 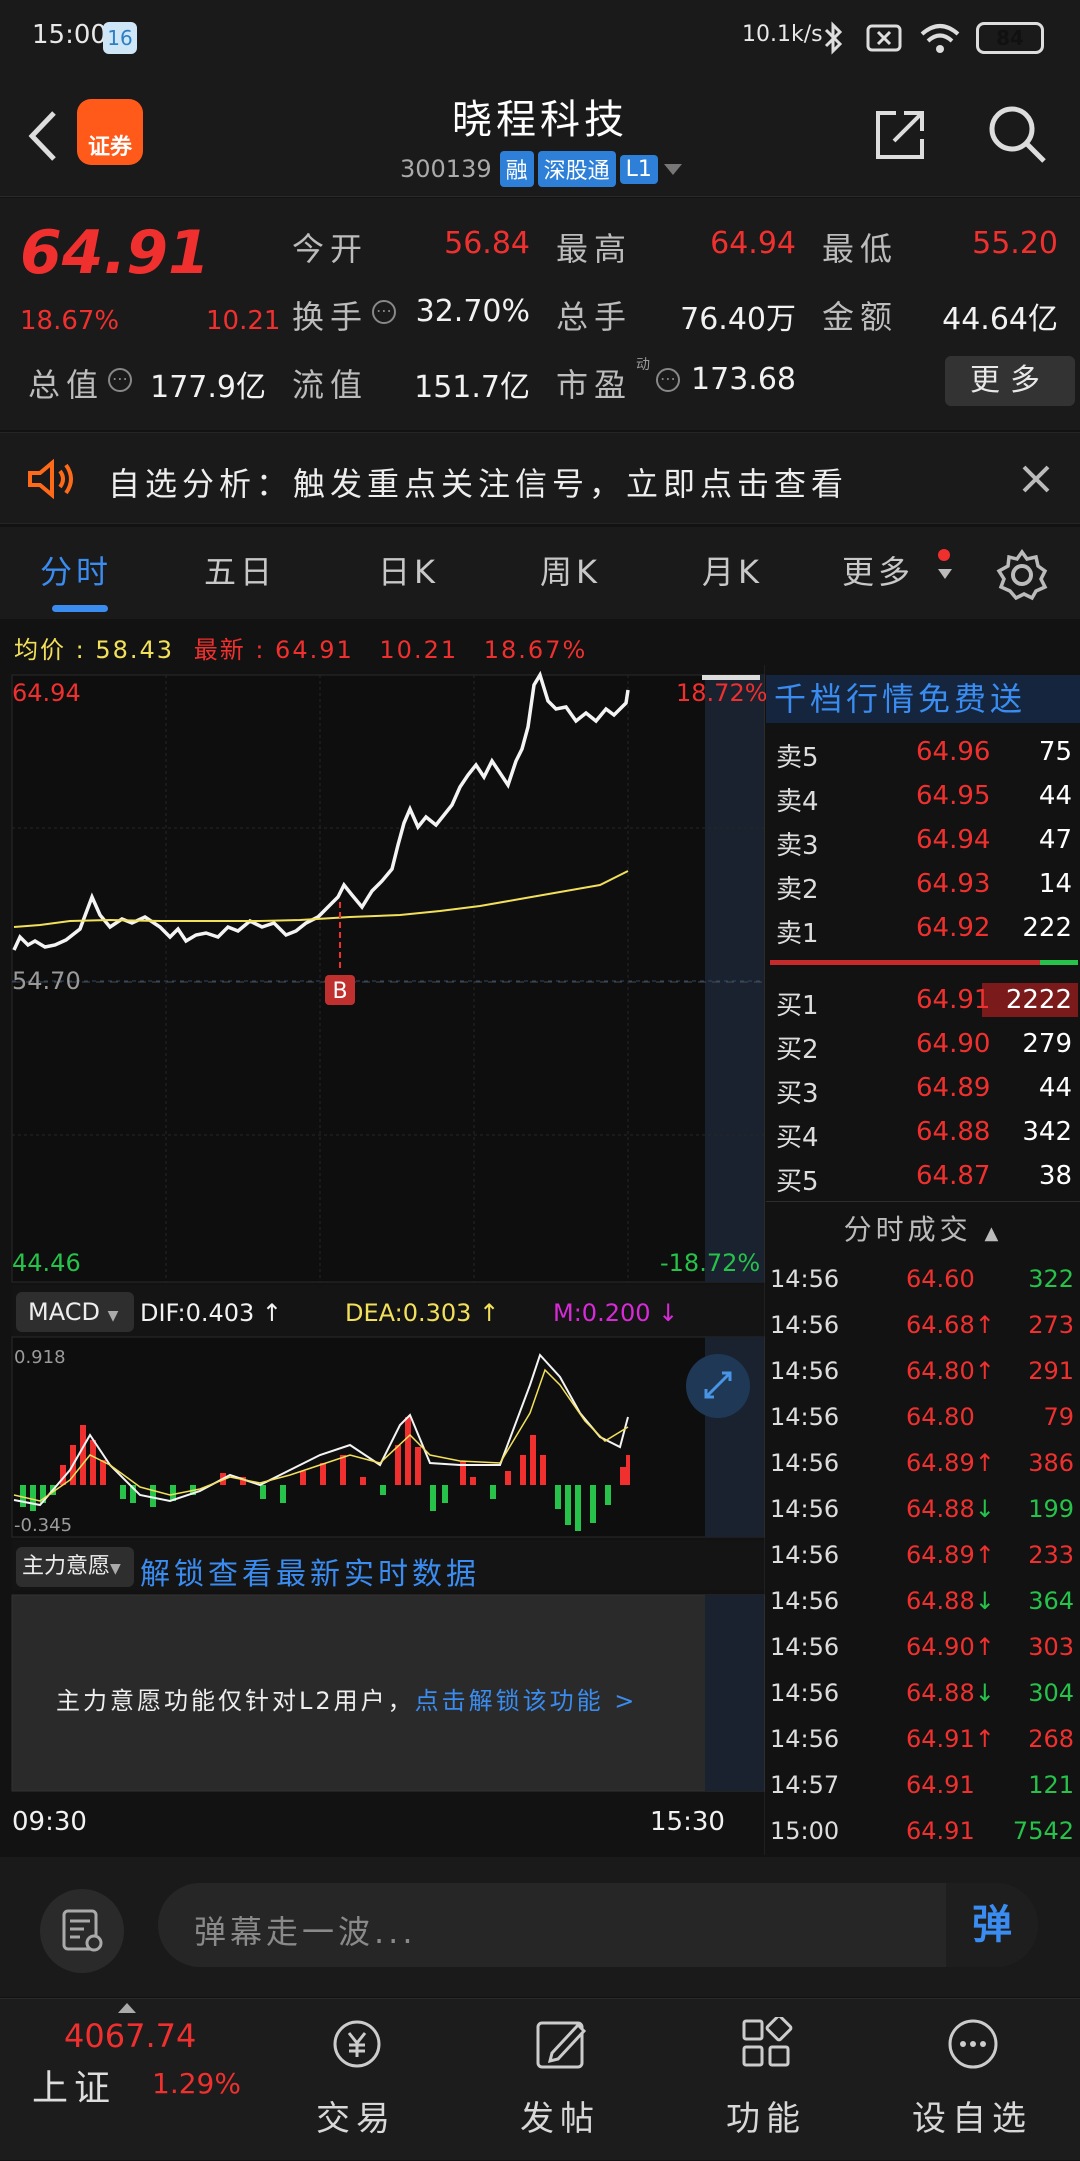 What do you see at coordinates (570, 570) in the screenshot?
I see `tab-weekly-k: 周K` at bounding box center [570, 570].